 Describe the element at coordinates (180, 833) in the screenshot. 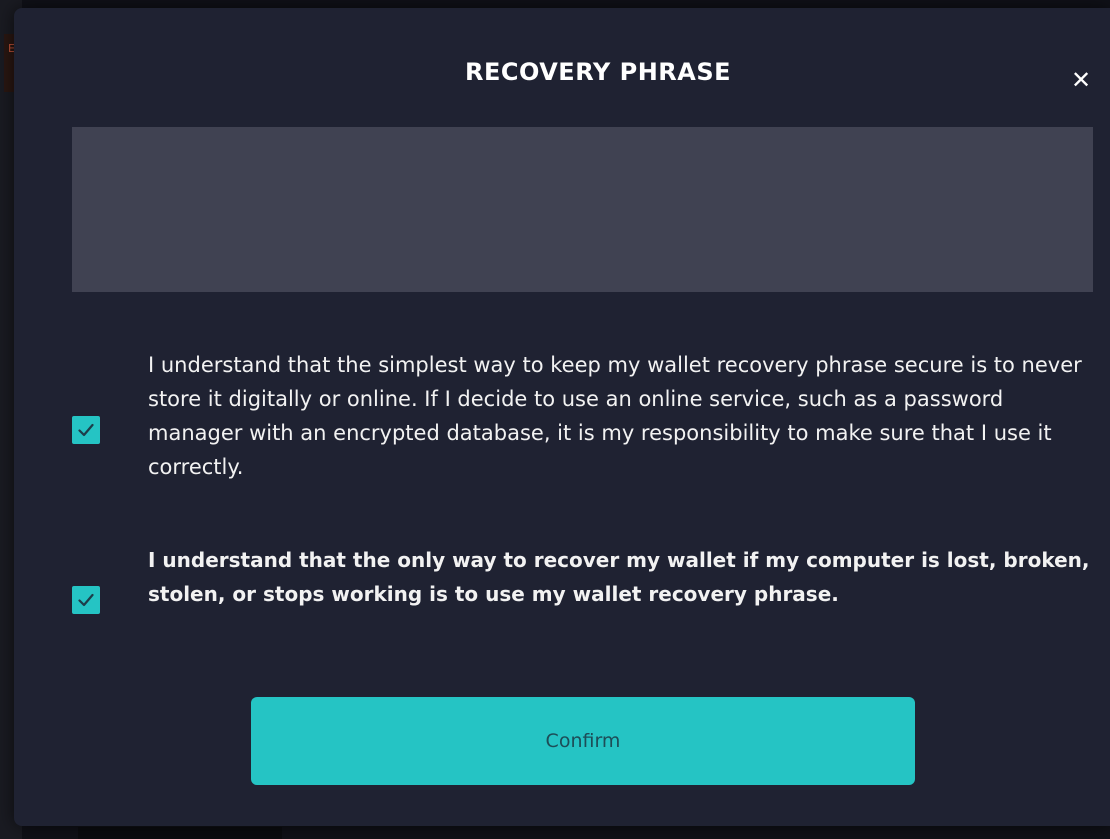

I see `background-window-bottom` at that location.